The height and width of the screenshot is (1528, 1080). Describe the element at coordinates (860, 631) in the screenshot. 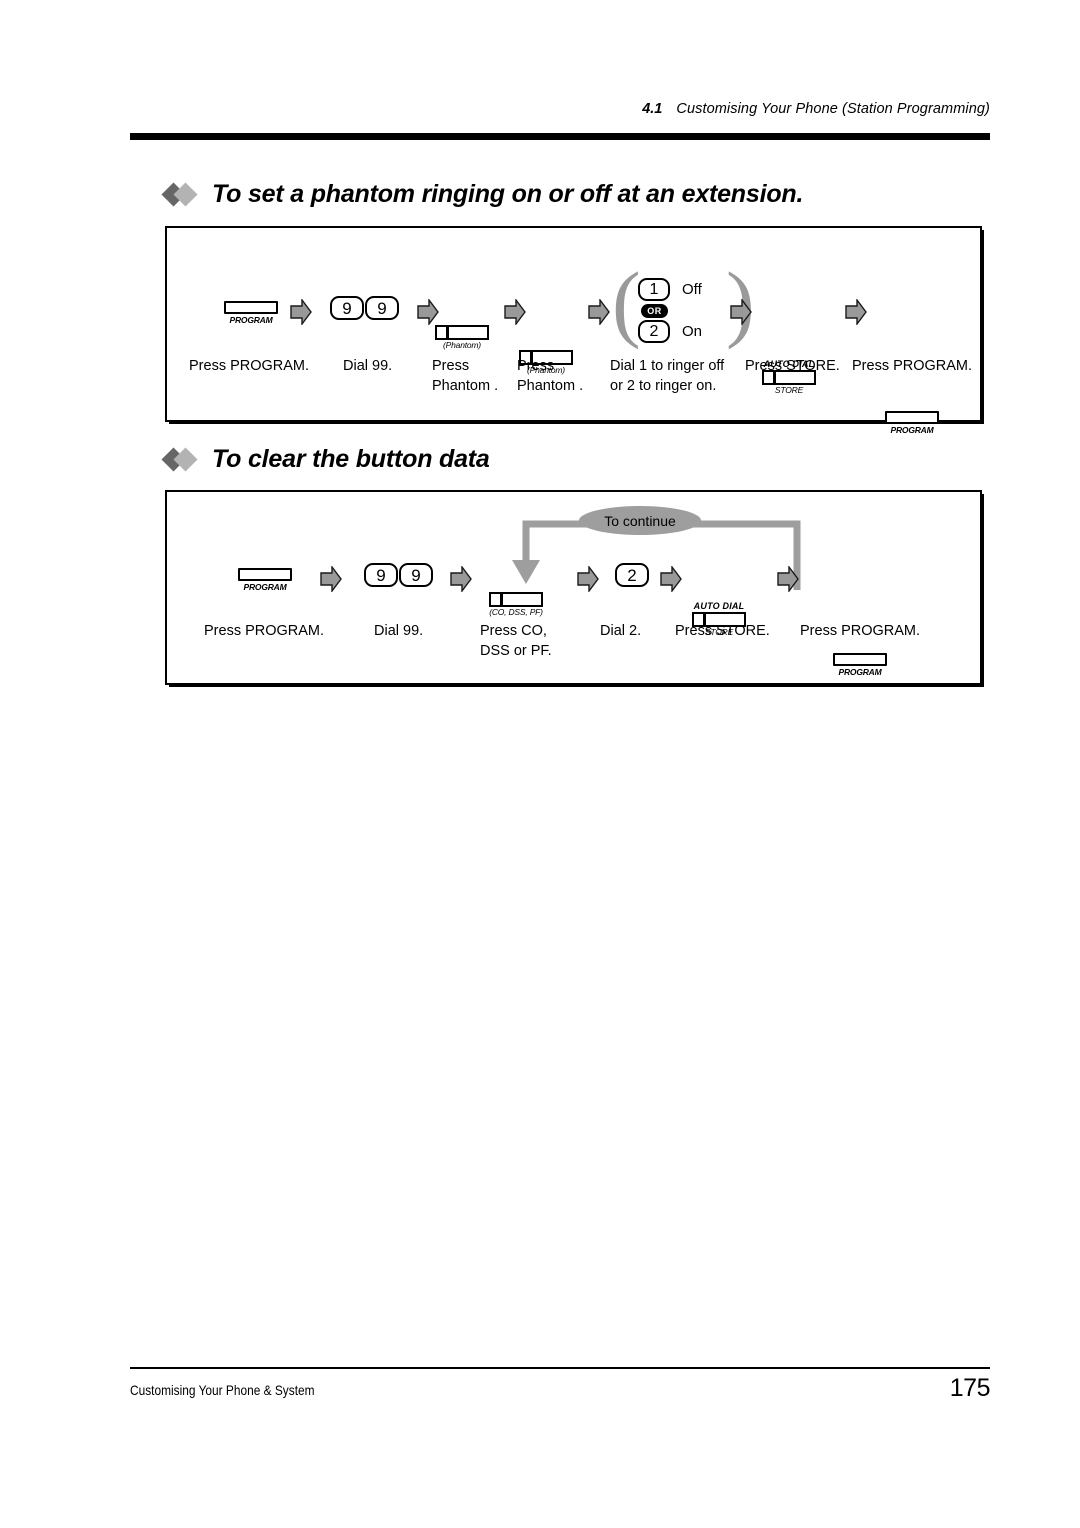

I see `step-caption-6: Press PROGRAM.` at that location.